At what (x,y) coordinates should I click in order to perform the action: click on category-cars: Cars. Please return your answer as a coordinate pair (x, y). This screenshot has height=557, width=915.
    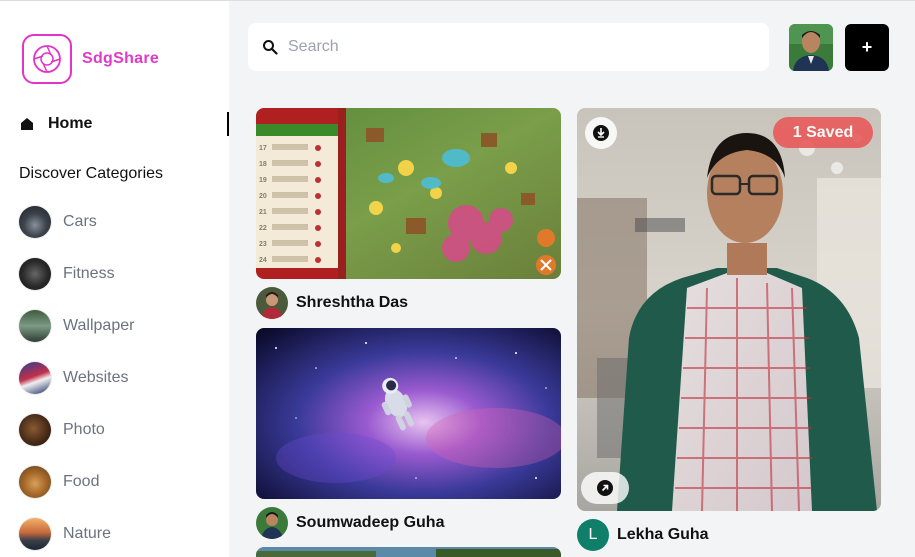
    Looking at the image, I should click on (58, 222).